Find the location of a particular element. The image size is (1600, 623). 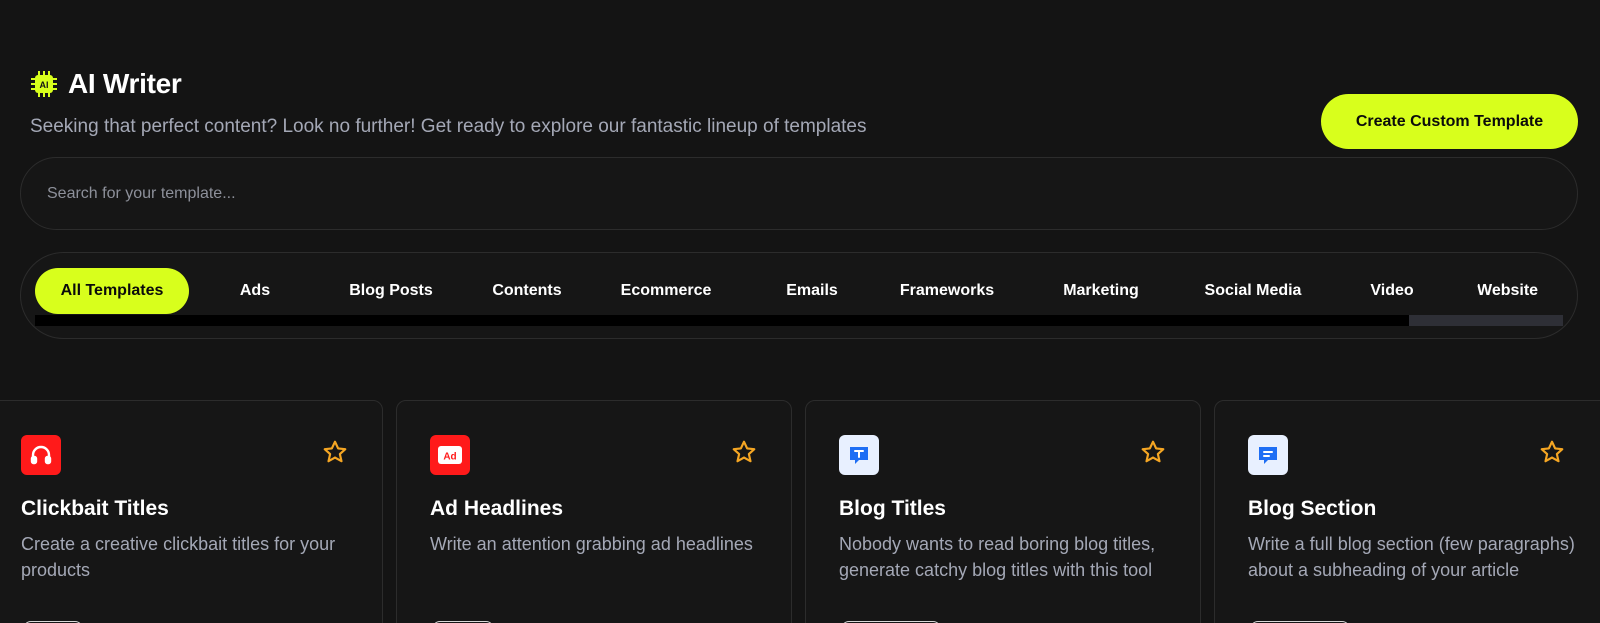

ai-chip-icon: AI is located at coordinates (44, 84).